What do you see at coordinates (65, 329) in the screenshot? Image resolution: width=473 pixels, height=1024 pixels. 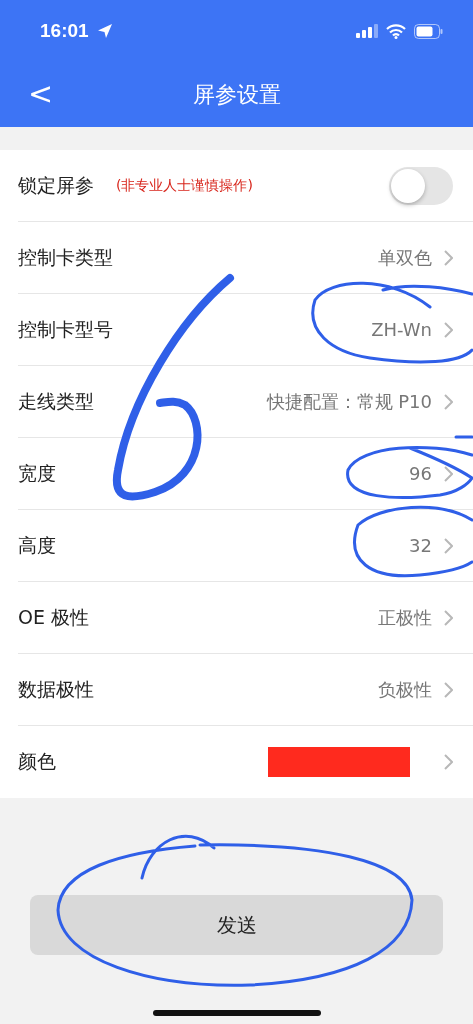 I see `setting-label: 控制卡型号` at bounding box center [65, 329].